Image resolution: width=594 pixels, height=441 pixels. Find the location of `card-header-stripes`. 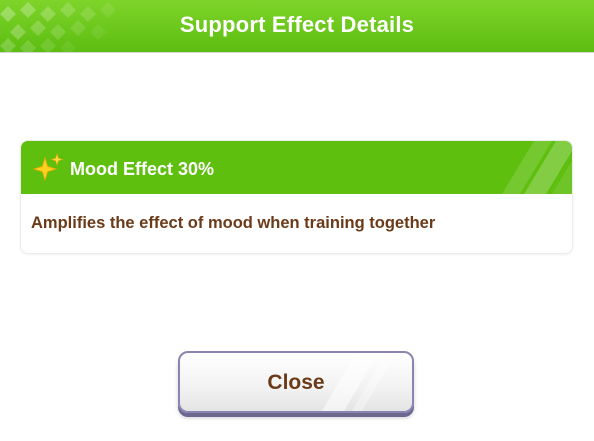

card-header-stripes is located at coordinates (537, 167).